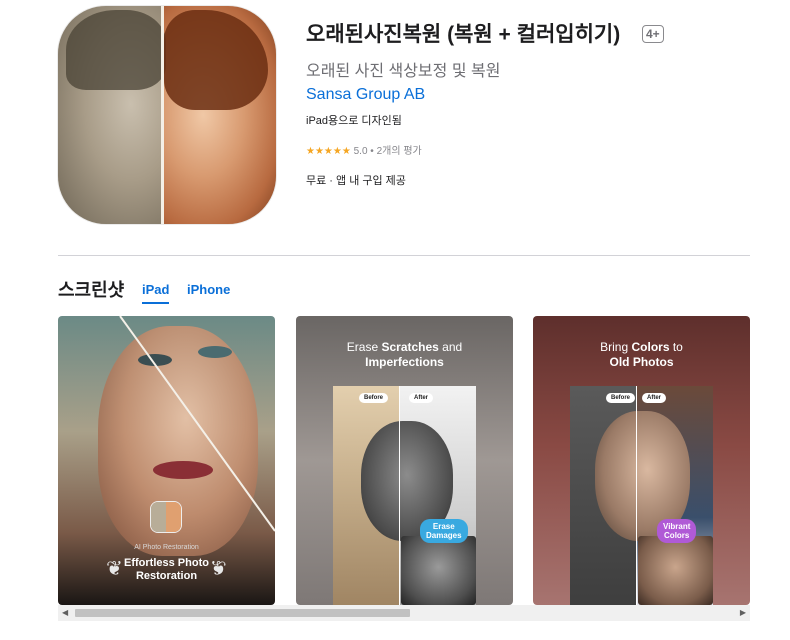 The image size is (790, 640). What do you see at coordinates (743, 612) in the screenshot?
I see `scroll-right-arrow-icon: ▶` at bounding box center [743, 612].